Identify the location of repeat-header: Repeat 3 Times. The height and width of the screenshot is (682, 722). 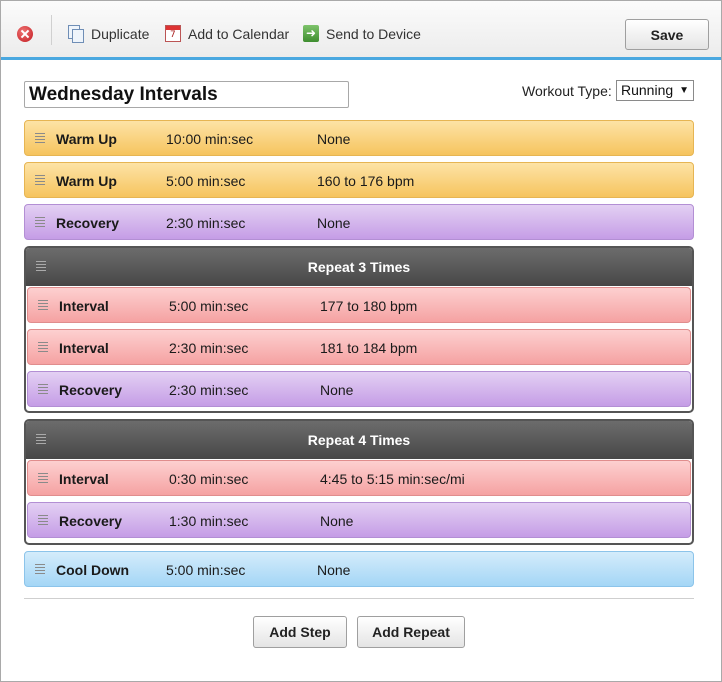
(359, 267).